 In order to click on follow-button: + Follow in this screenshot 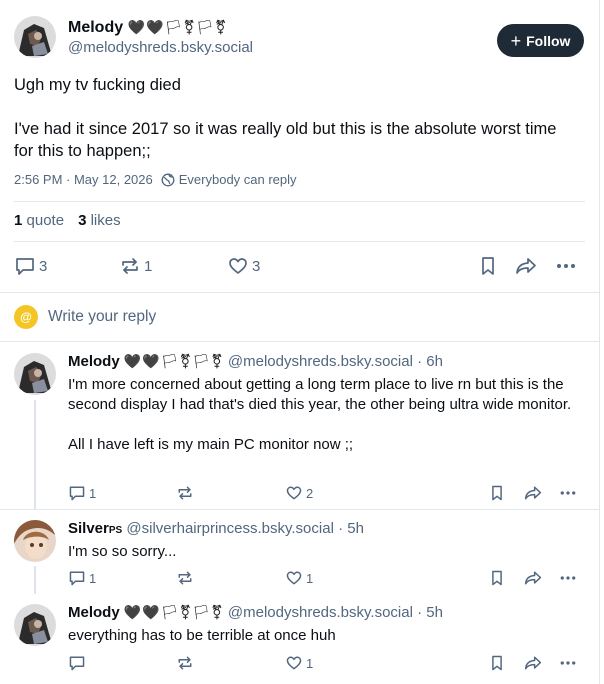, I will do `click(540, 40)`.